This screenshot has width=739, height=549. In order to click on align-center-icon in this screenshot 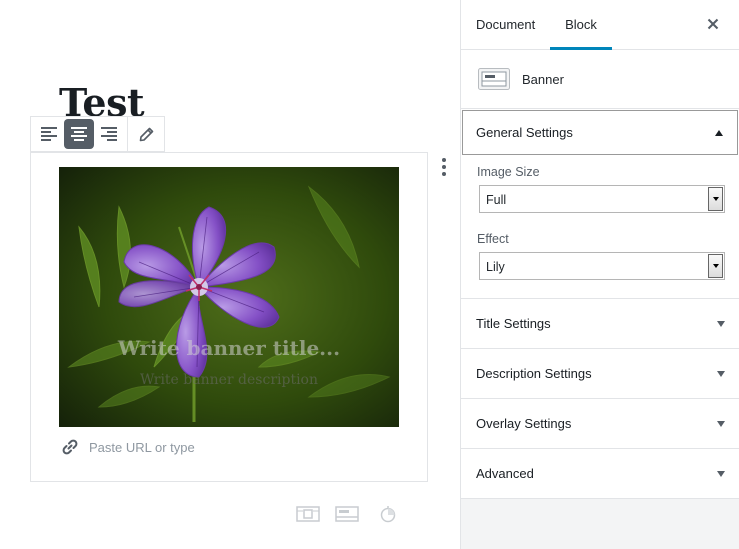, I will do `click(79, 134)`.